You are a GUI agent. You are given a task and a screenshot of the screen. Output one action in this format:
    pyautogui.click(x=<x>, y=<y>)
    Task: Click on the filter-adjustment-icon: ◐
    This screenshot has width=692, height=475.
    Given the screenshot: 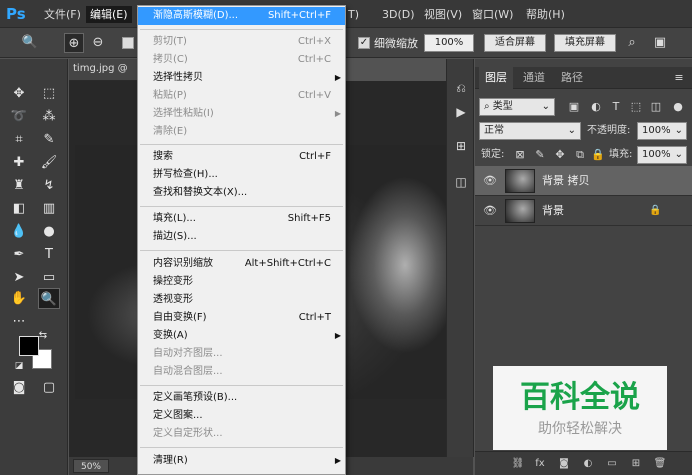 What is the action you would take?
    pyautogui.click(x=596, y=107)
    